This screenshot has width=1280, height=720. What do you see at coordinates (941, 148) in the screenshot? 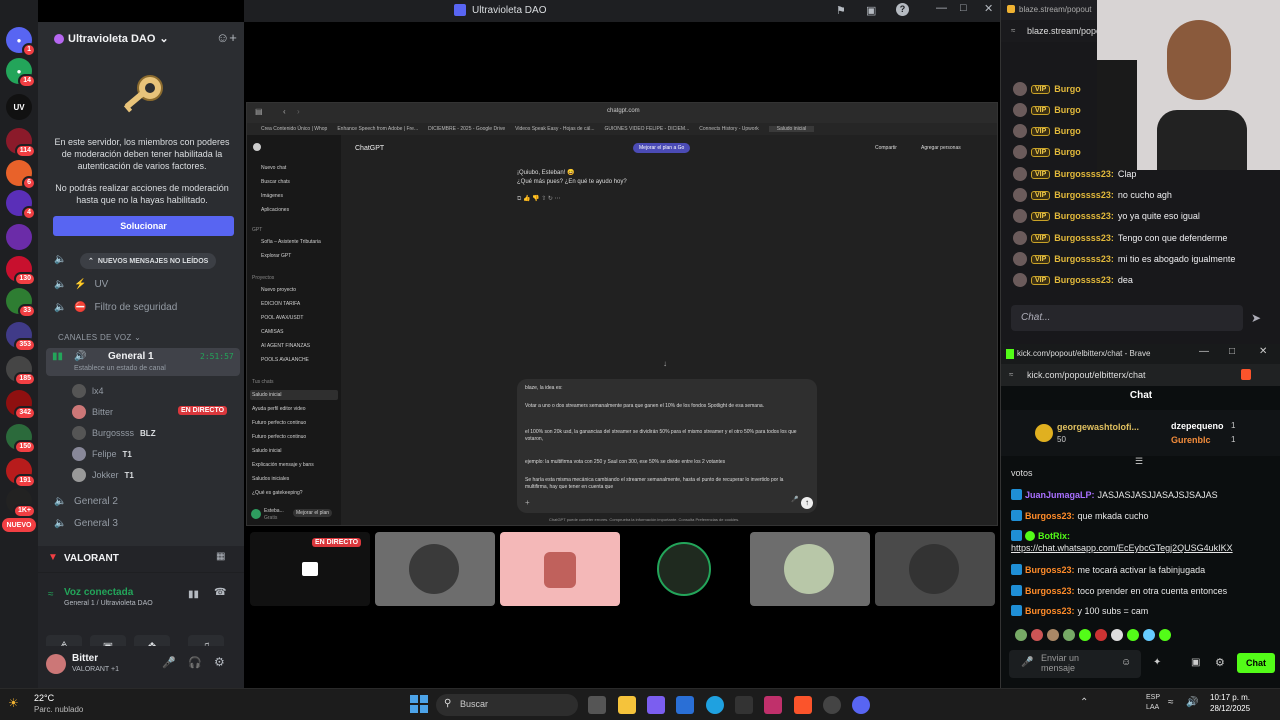
I see `add-people-button: Agregar personas` at bounding box center [941, 148].